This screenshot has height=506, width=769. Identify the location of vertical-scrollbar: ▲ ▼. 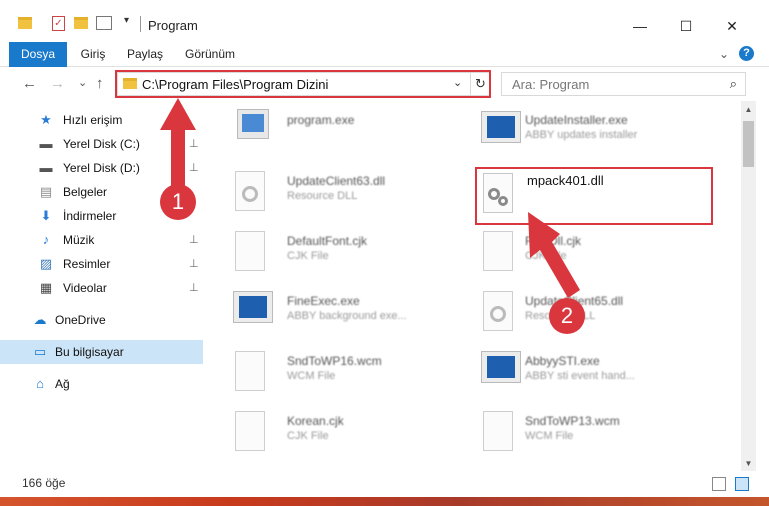
(748, 286).